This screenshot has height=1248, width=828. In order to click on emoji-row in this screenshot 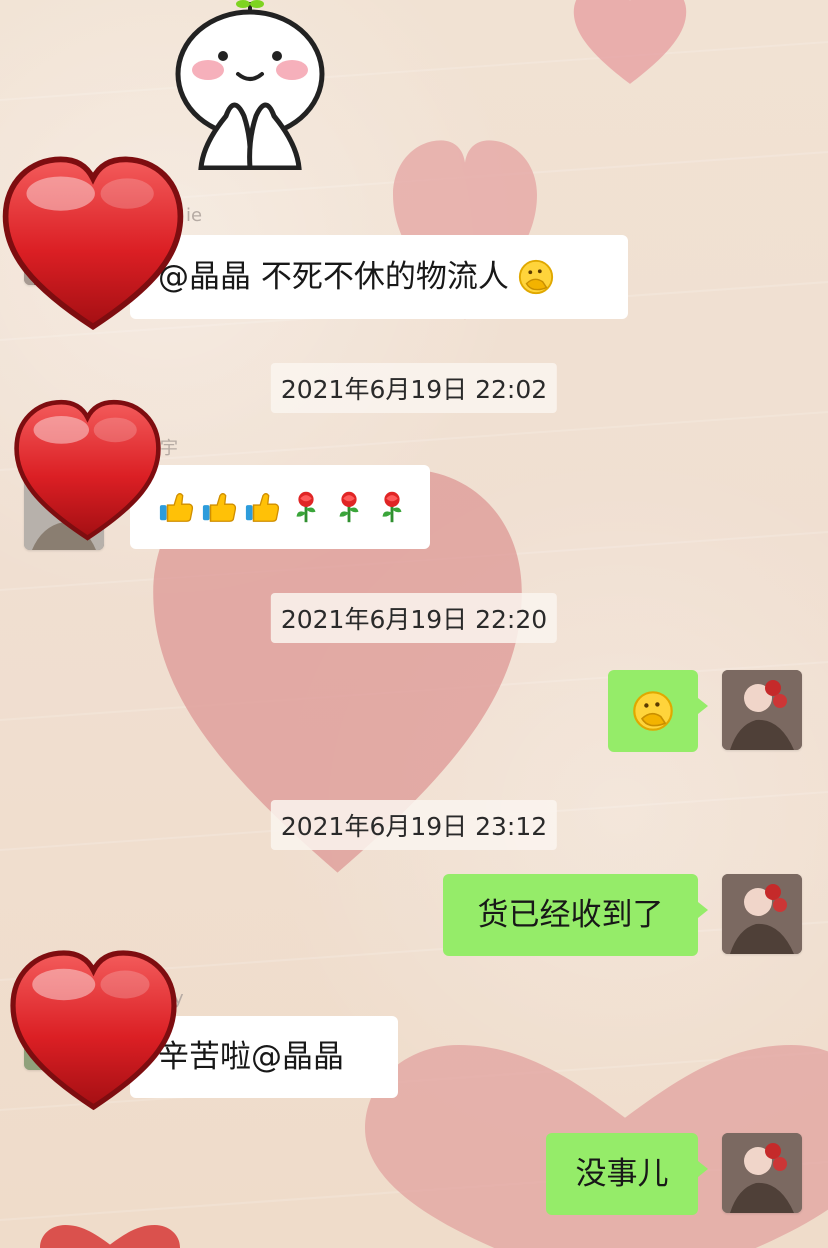, I will do `click(284, 507)`.